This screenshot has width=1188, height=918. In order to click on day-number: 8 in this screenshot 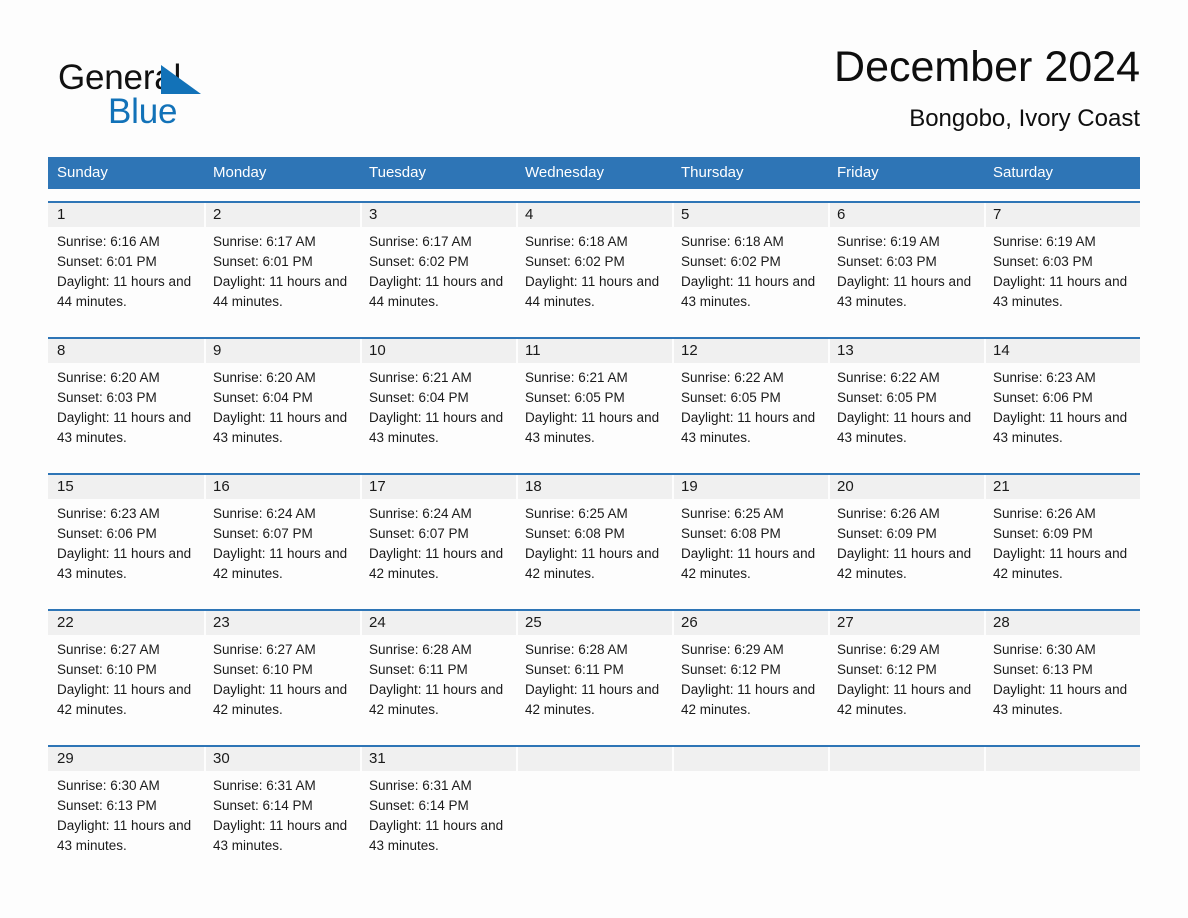, I will do `click(61, 350)`.